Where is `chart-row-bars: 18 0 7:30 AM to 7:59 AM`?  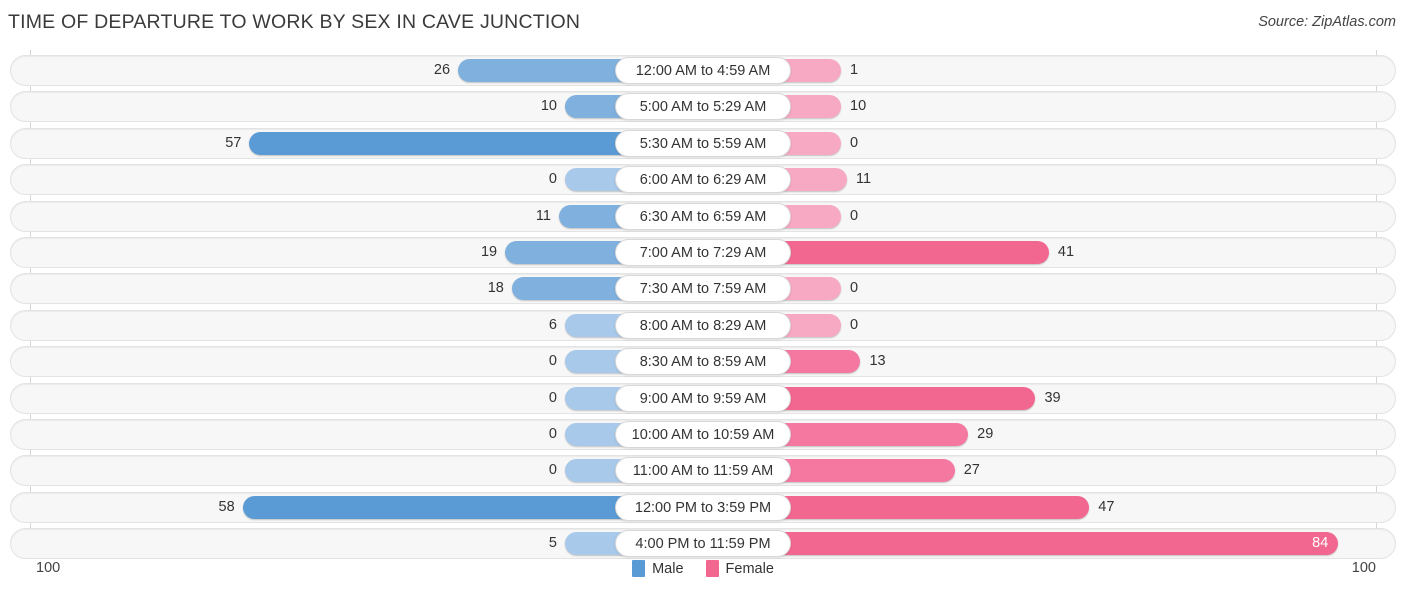 chart-row-bars: 18 0 7:30 AM to 7:59 AM is located at coordinates (703, 288).